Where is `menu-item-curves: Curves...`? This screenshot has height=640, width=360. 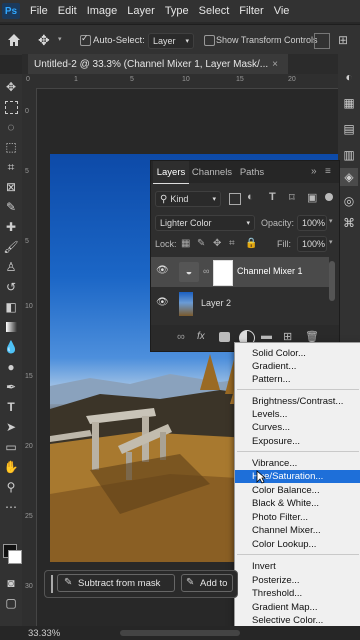 menu-item-curves: Curves... is located at coordinates (297, 427).